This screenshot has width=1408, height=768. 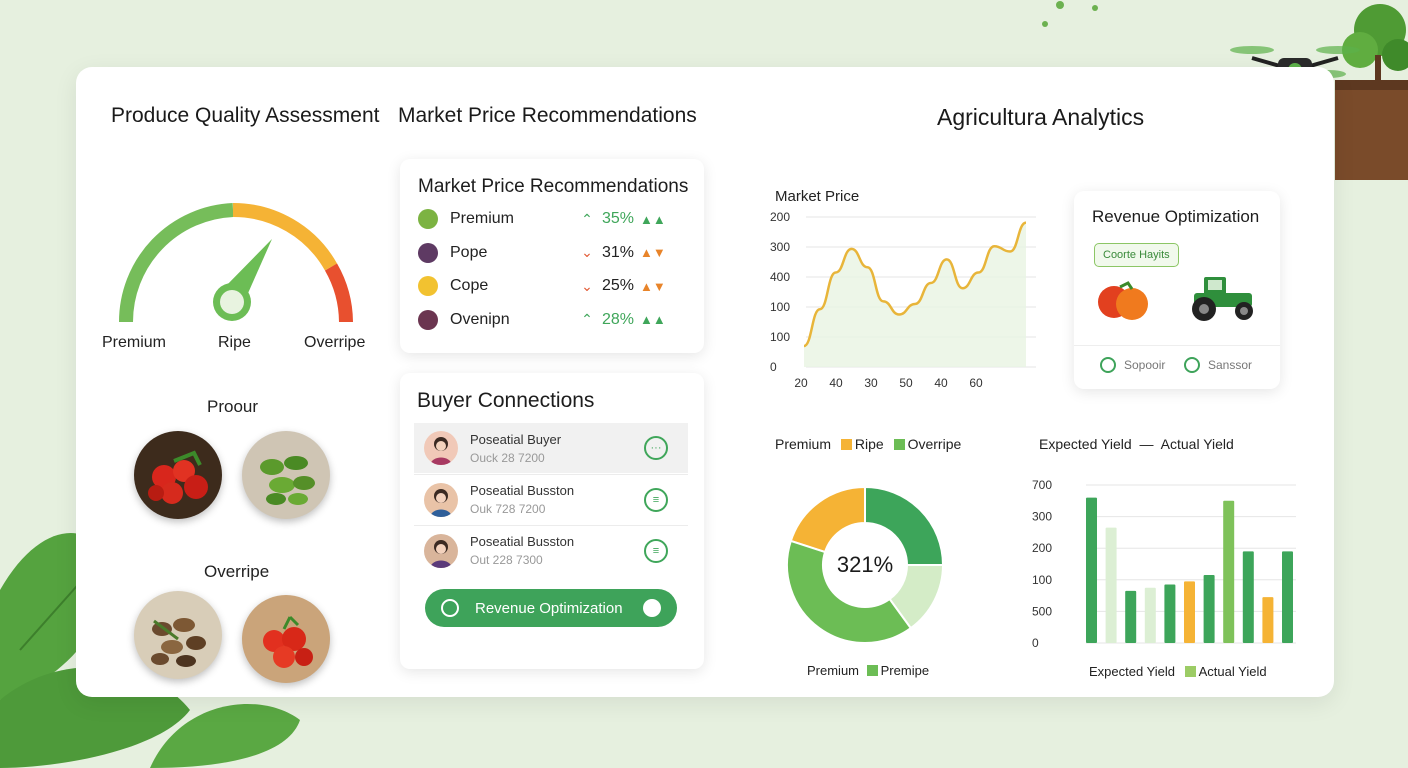 I want to click on market-price-line-chart: 200 300 400 100 100 0 20 40 30 50 40 60, so click(x=903, y=300).